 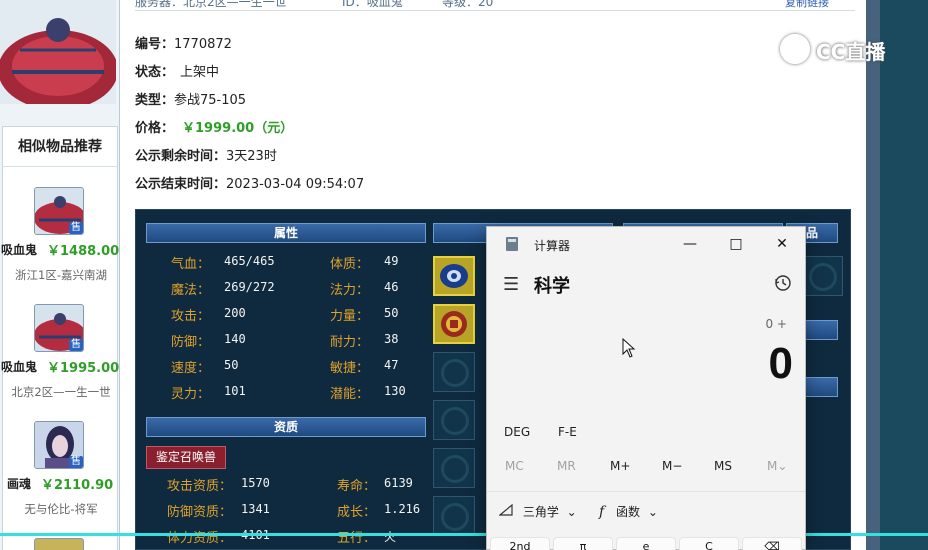 What do you see at coordinates (782, 244) in the screenshot?
I see `close-button: ✕` at bounding box center [782, 244].